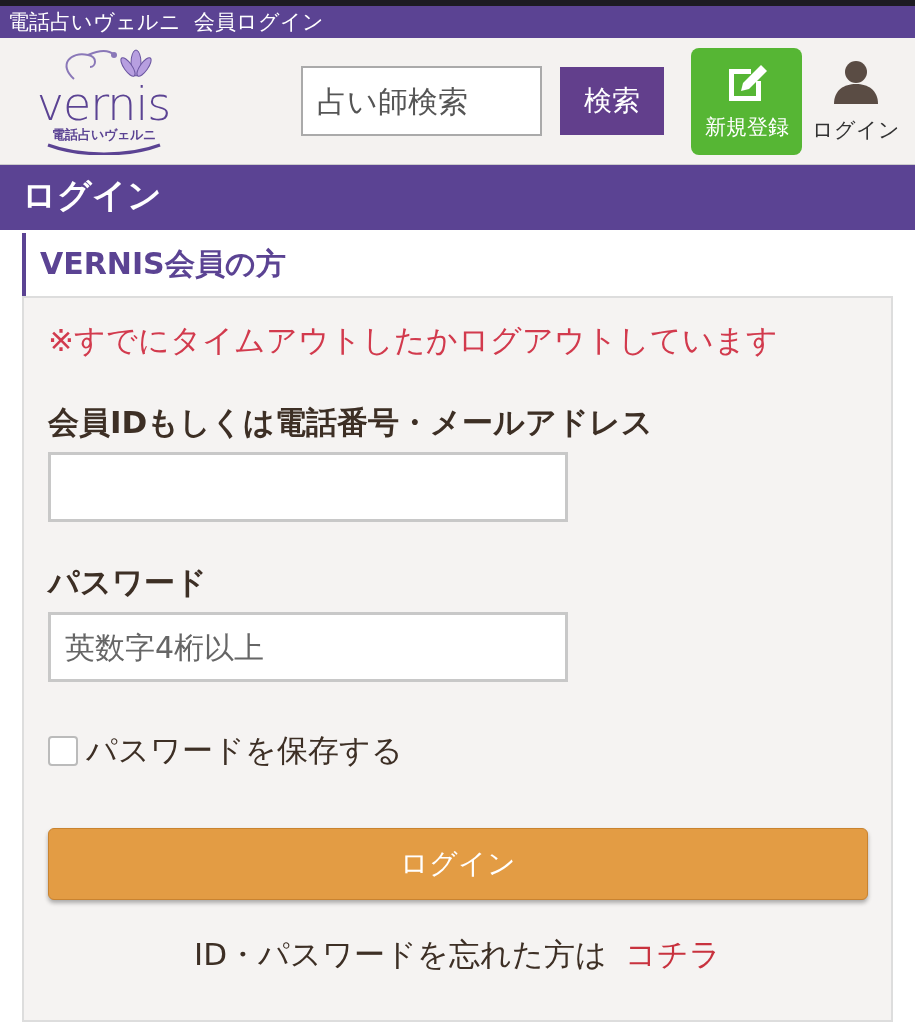  What do you see at coordinates (421, 101) in the screenshot?
I see `search-field: 占い師検索` at bounding box center [421, 101].